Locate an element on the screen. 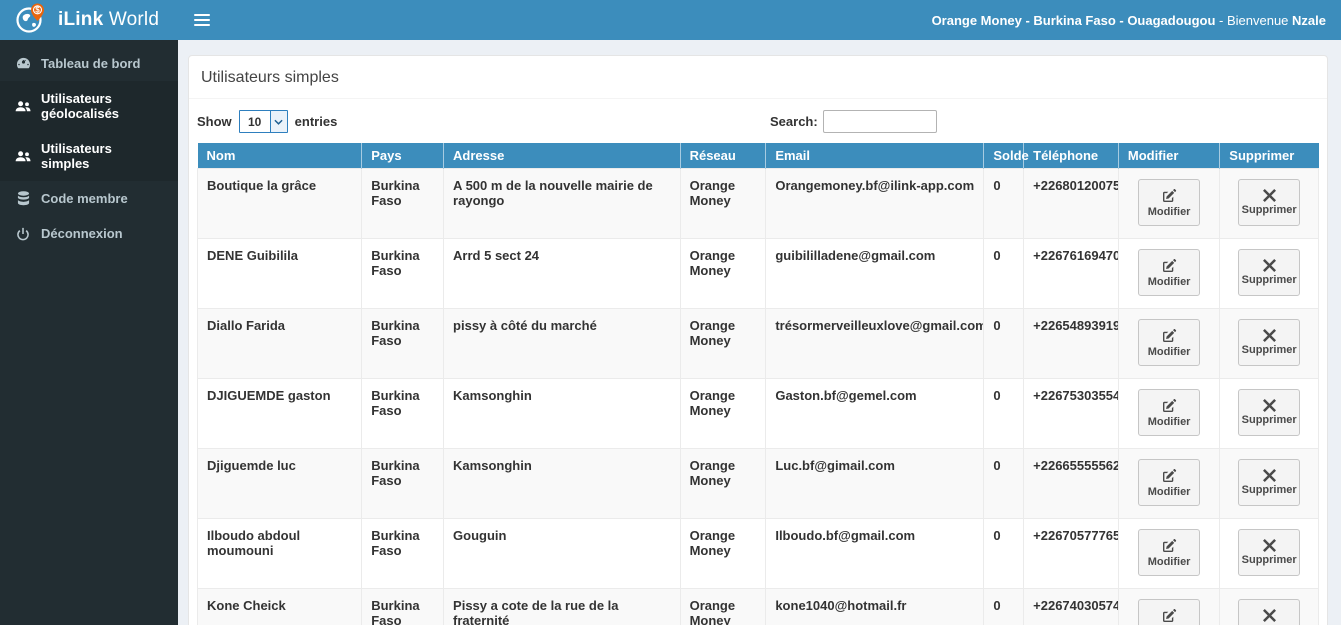 This screenshot has height=625, width=1341. column-header-solde: Solde is located at coordinates (1006, 156).